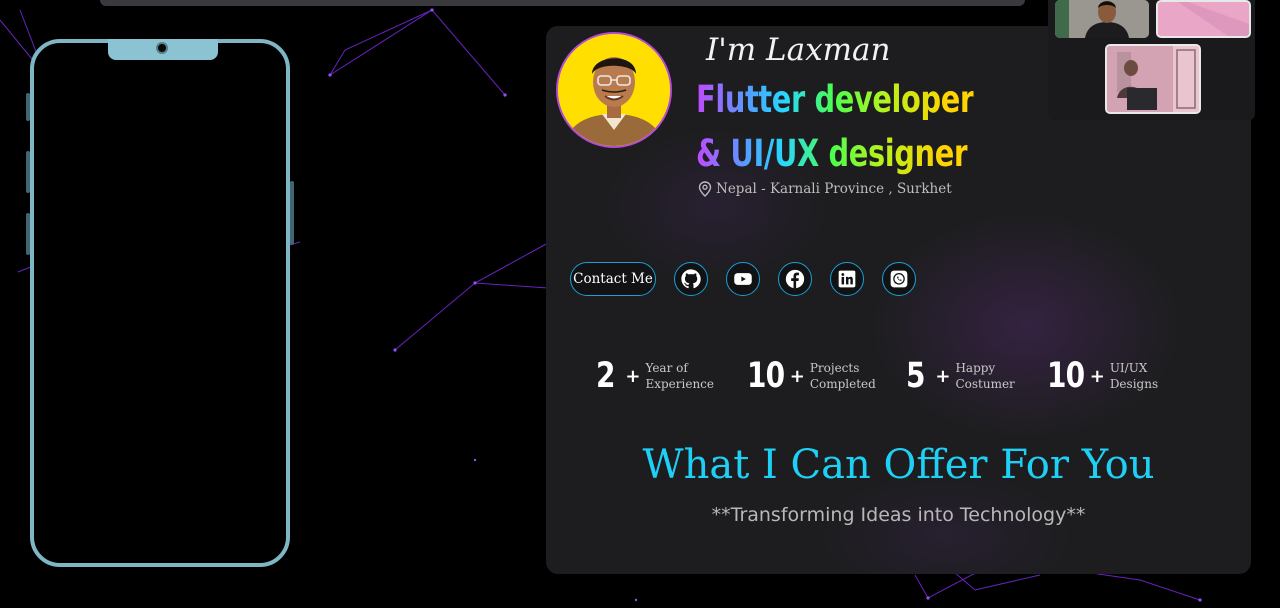  Describe the element at coordinates (679, 376) in the screenshot. I see `stat-label: Year of Experience` at that location.